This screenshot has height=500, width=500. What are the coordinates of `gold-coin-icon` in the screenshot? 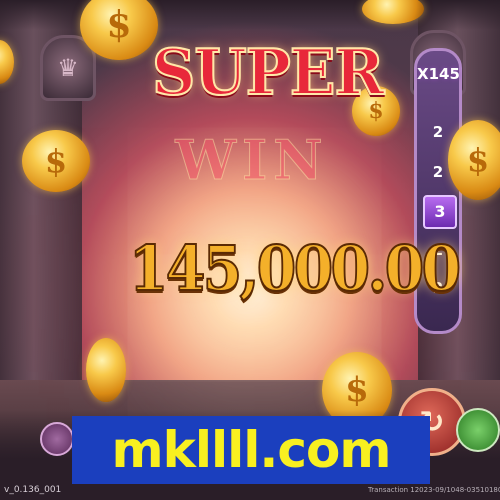 It's located at (106, 370).